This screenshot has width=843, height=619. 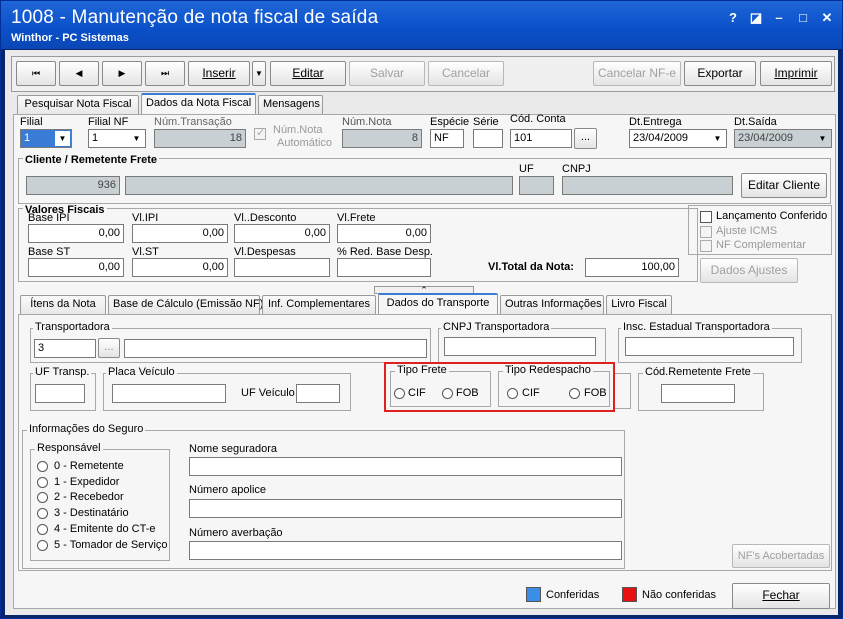 I want to click on red-base-field, so click(x=384, y=267).